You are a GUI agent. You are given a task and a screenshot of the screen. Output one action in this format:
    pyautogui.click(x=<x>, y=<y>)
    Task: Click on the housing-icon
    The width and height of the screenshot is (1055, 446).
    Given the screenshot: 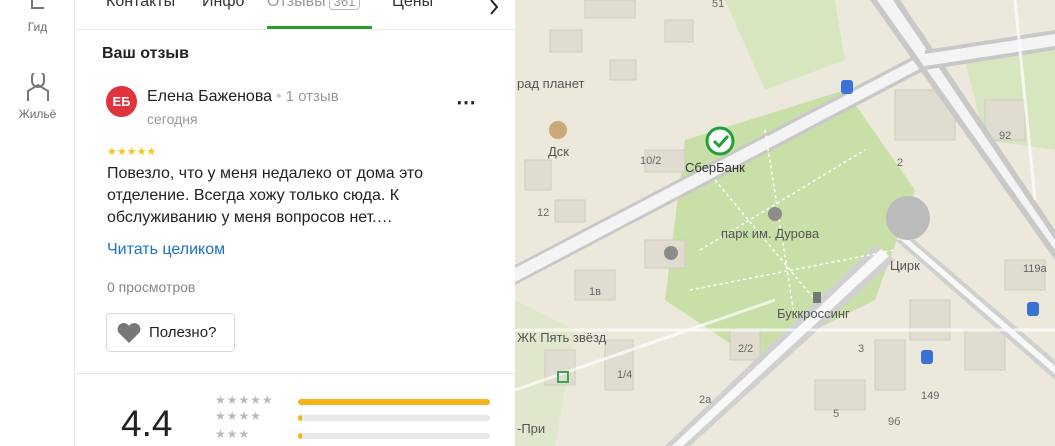 What is the action you would take?
    pyautogui.click(x=37, y=87)
    